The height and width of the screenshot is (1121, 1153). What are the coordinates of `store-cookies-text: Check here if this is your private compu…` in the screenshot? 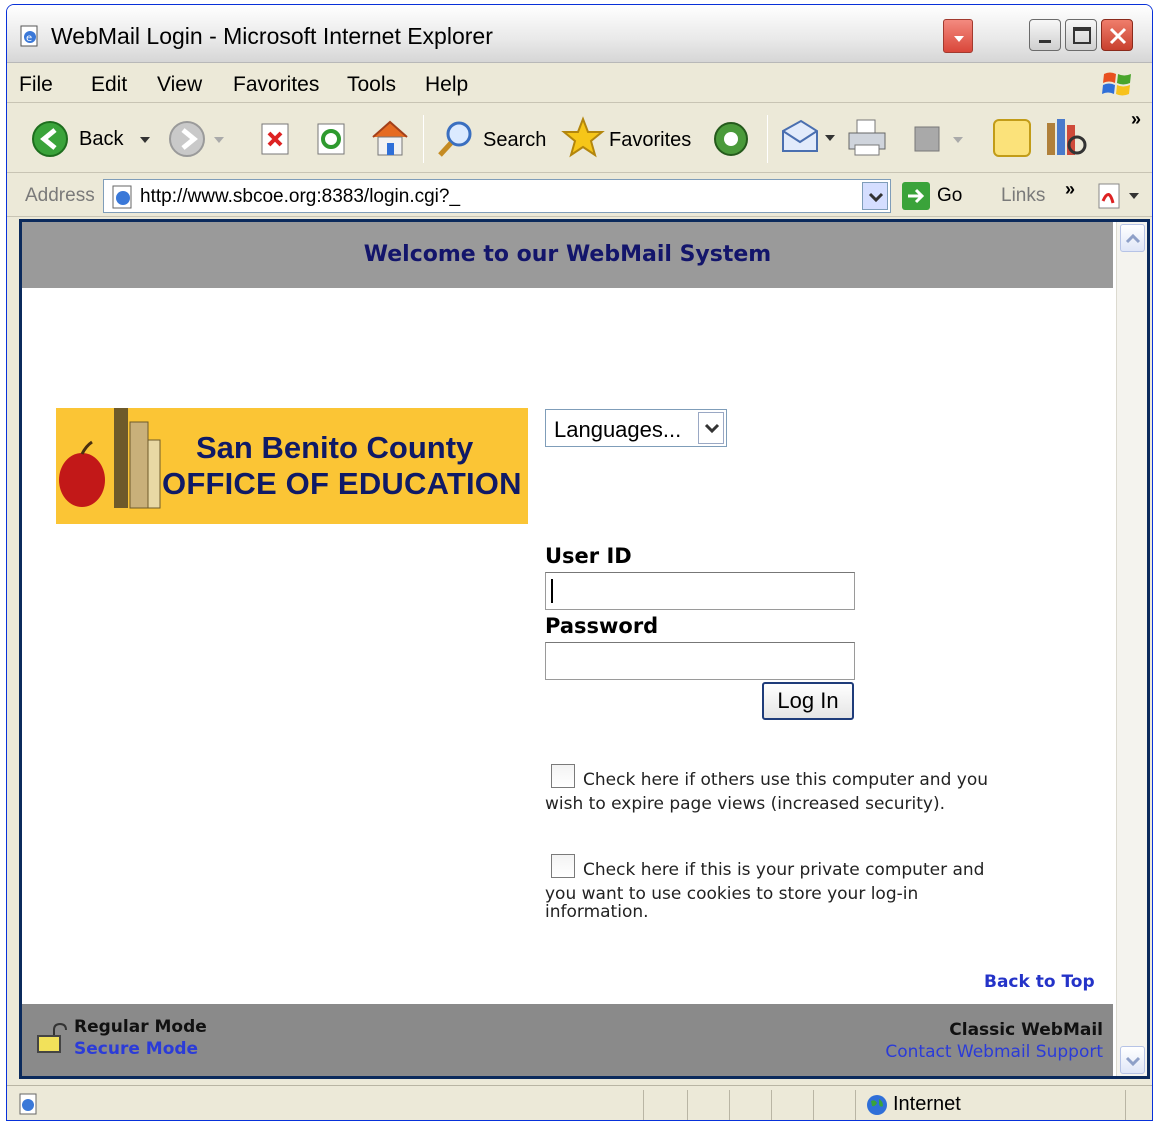 It's located at (815, 891).